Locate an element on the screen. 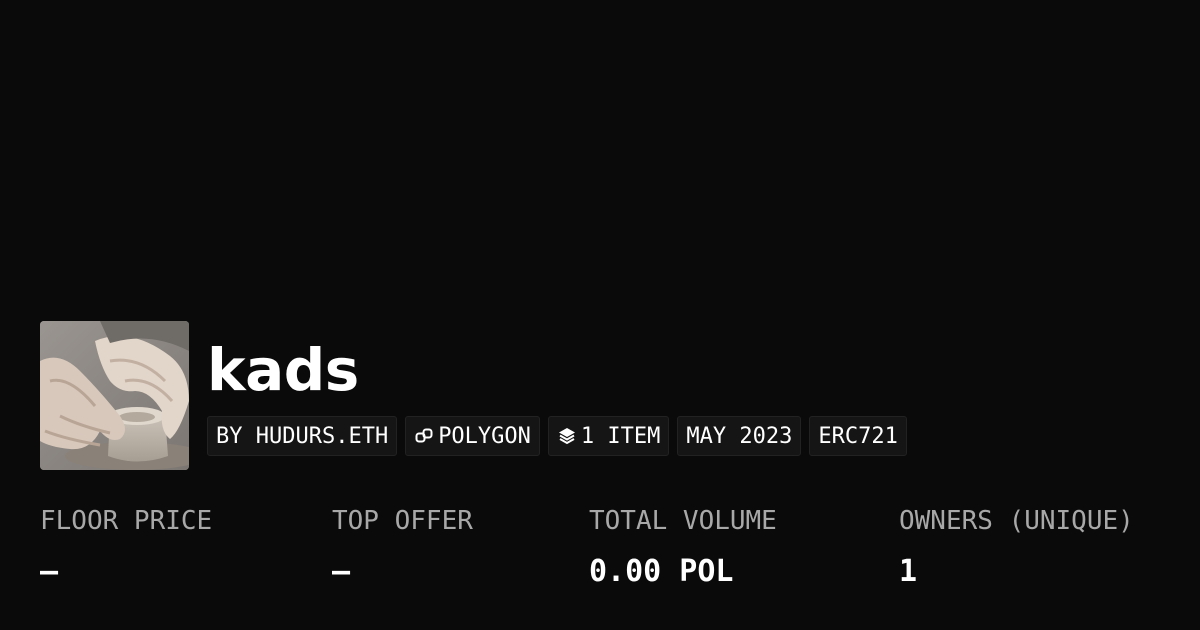 The width and height of the screenshot is (1200, 630). polygon-link-icon is located at coordinates (424, 436).